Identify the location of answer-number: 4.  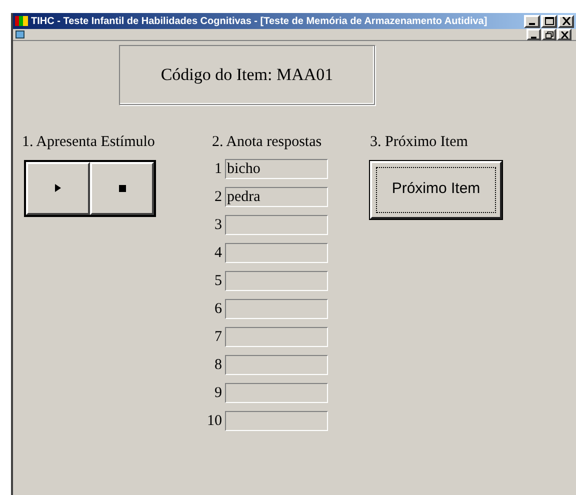
(218, 253).